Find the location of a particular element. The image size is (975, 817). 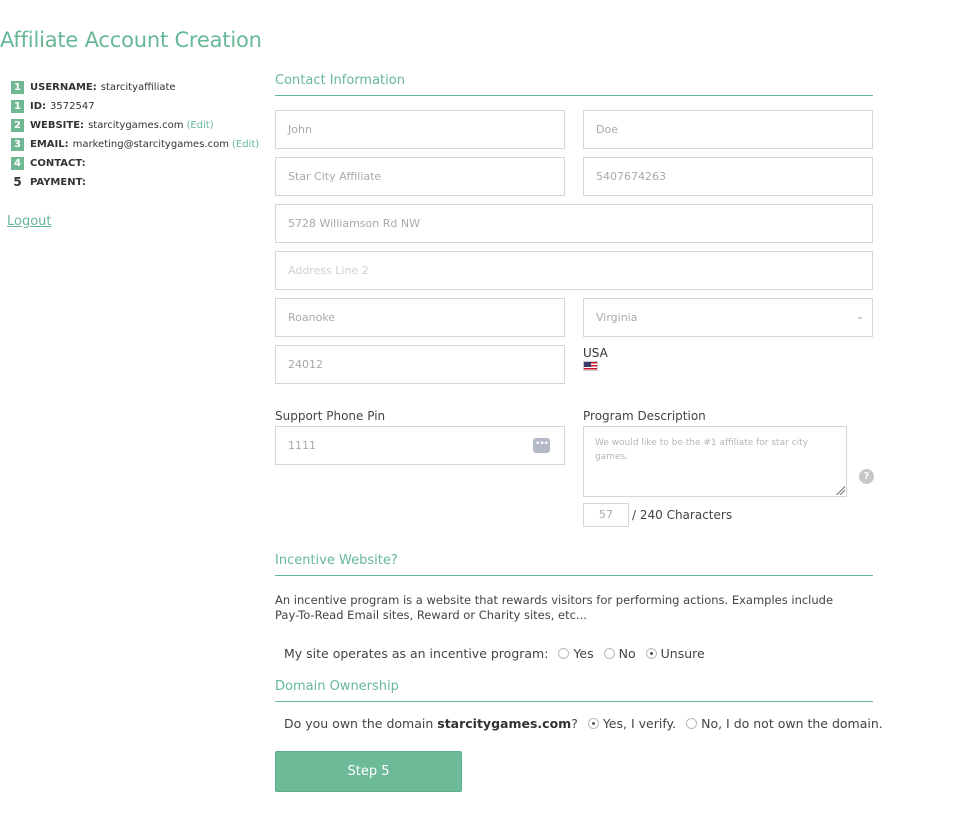

step-value: 3572547 is located at coordinates (72, 106).